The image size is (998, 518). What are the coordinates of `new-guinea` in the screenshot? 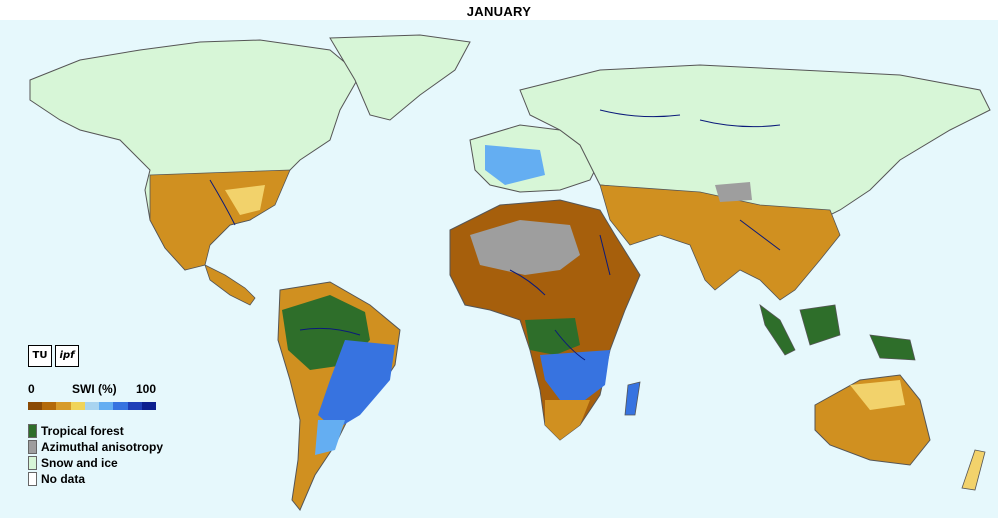 It's located at (892, 347).